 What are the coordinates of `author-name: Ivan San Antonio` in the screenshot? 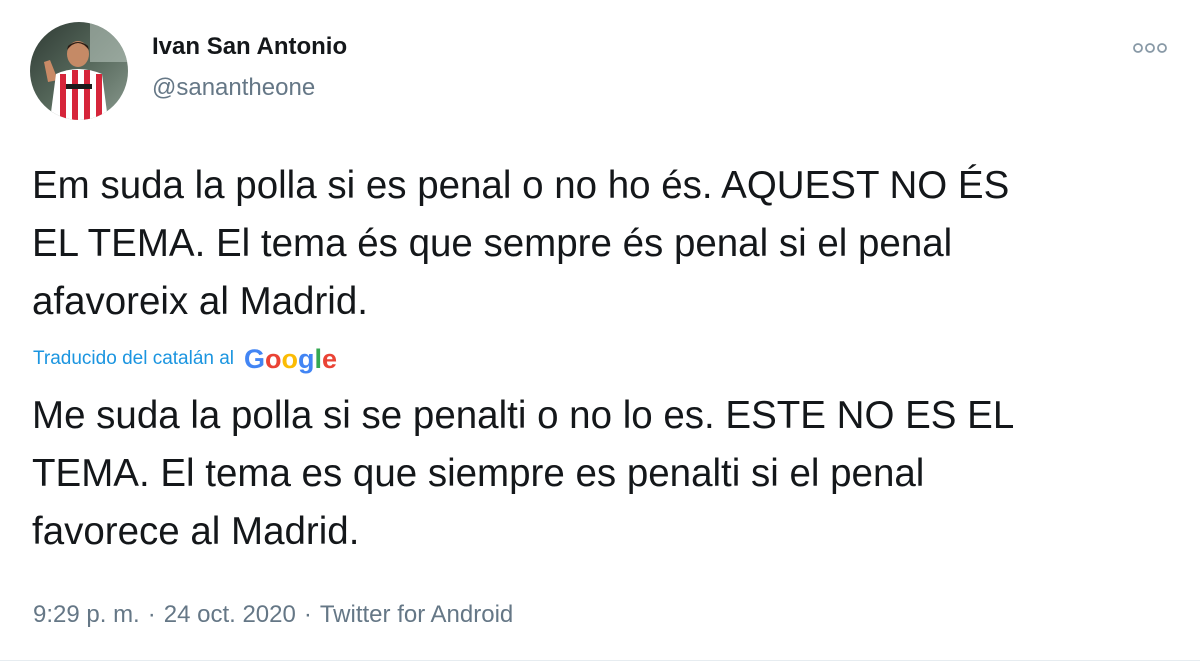 It's located at (249, 47).